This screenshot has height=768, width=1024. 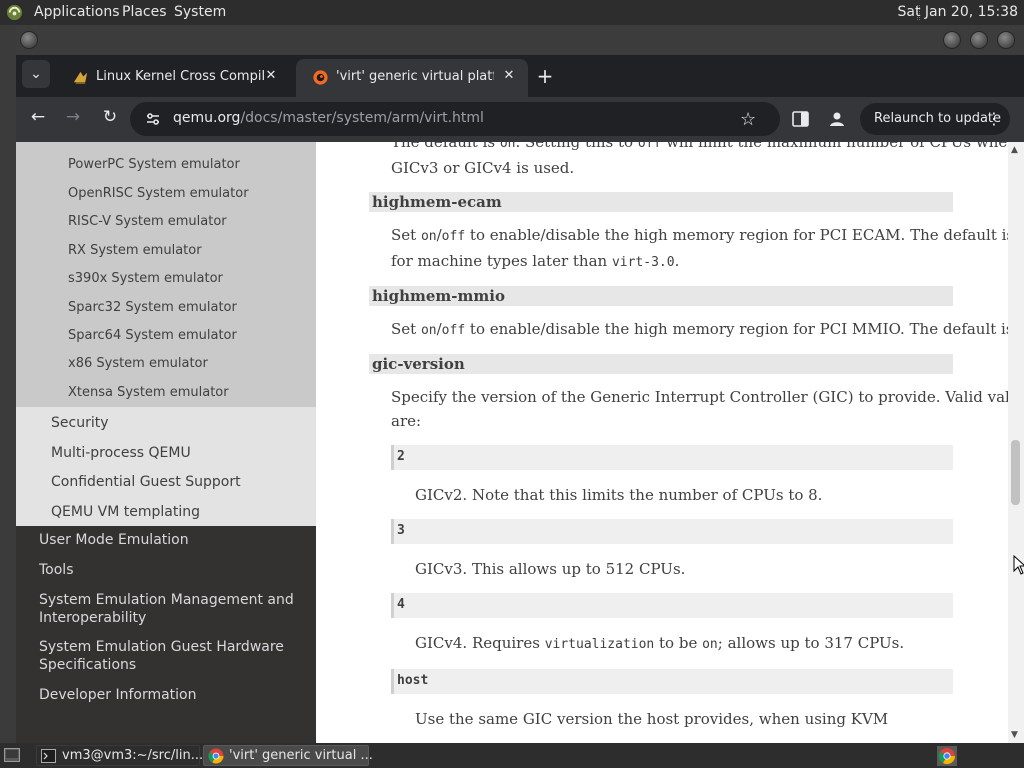 I want to click on tab-linux-kernel: Linux Kernel Cross Compilatio ✕, so click(x=175, y=78).